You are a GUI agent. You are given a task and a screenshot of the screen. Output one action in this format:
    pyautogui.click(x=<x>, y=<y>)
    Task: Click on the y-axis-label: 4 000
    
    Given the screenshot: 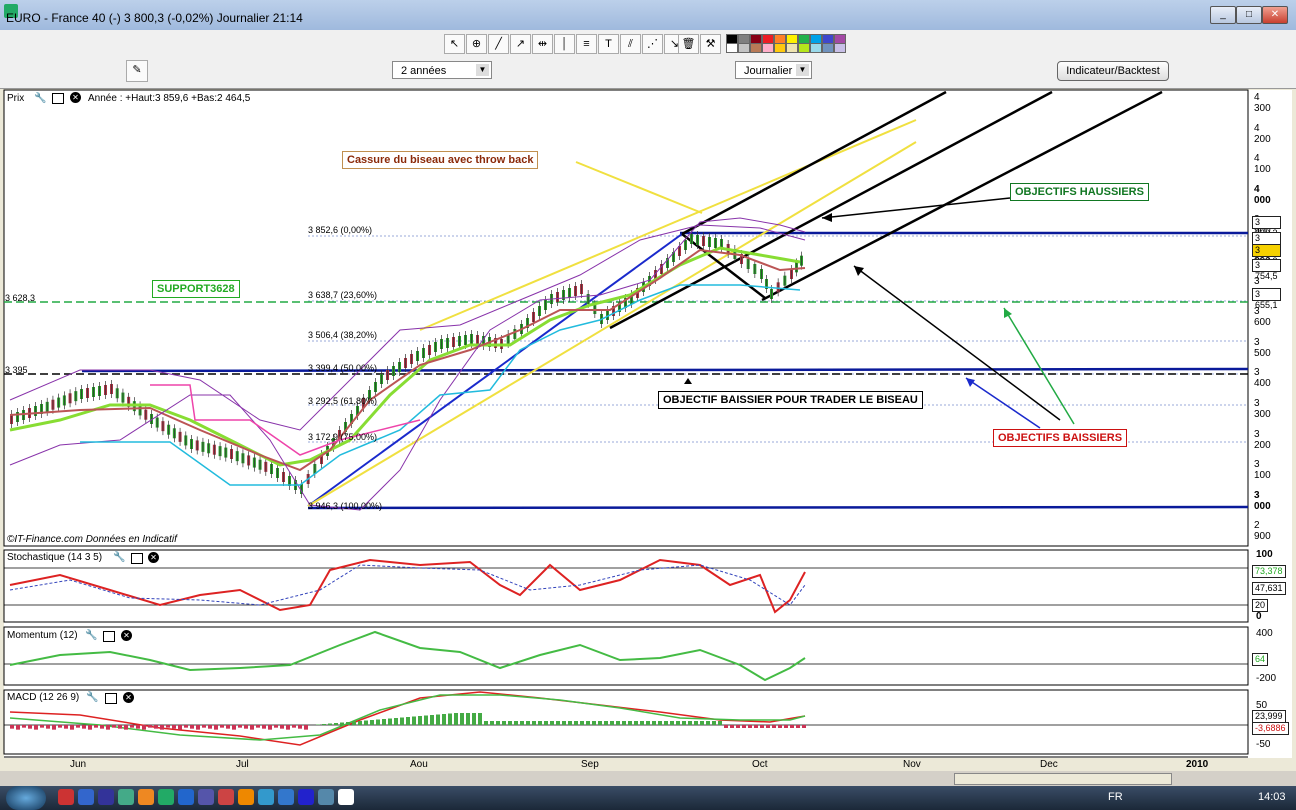 What is the action you would take?
    pyautogui.click(x=1262, y=194)
    